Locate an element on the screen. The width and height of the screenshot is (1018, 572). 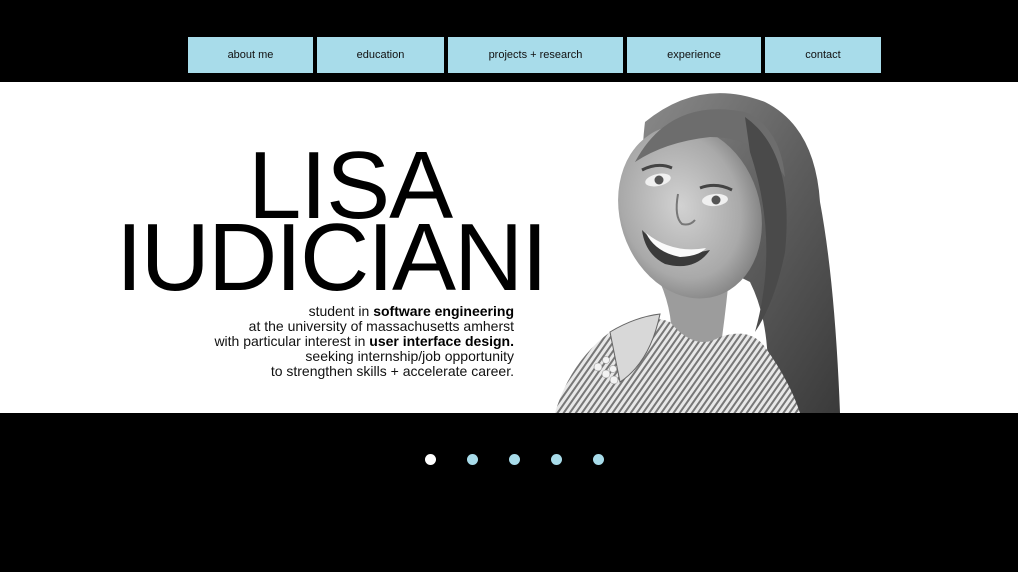
bio-highlight-software-engineering: software engineering is located at coordinates (443, 311).